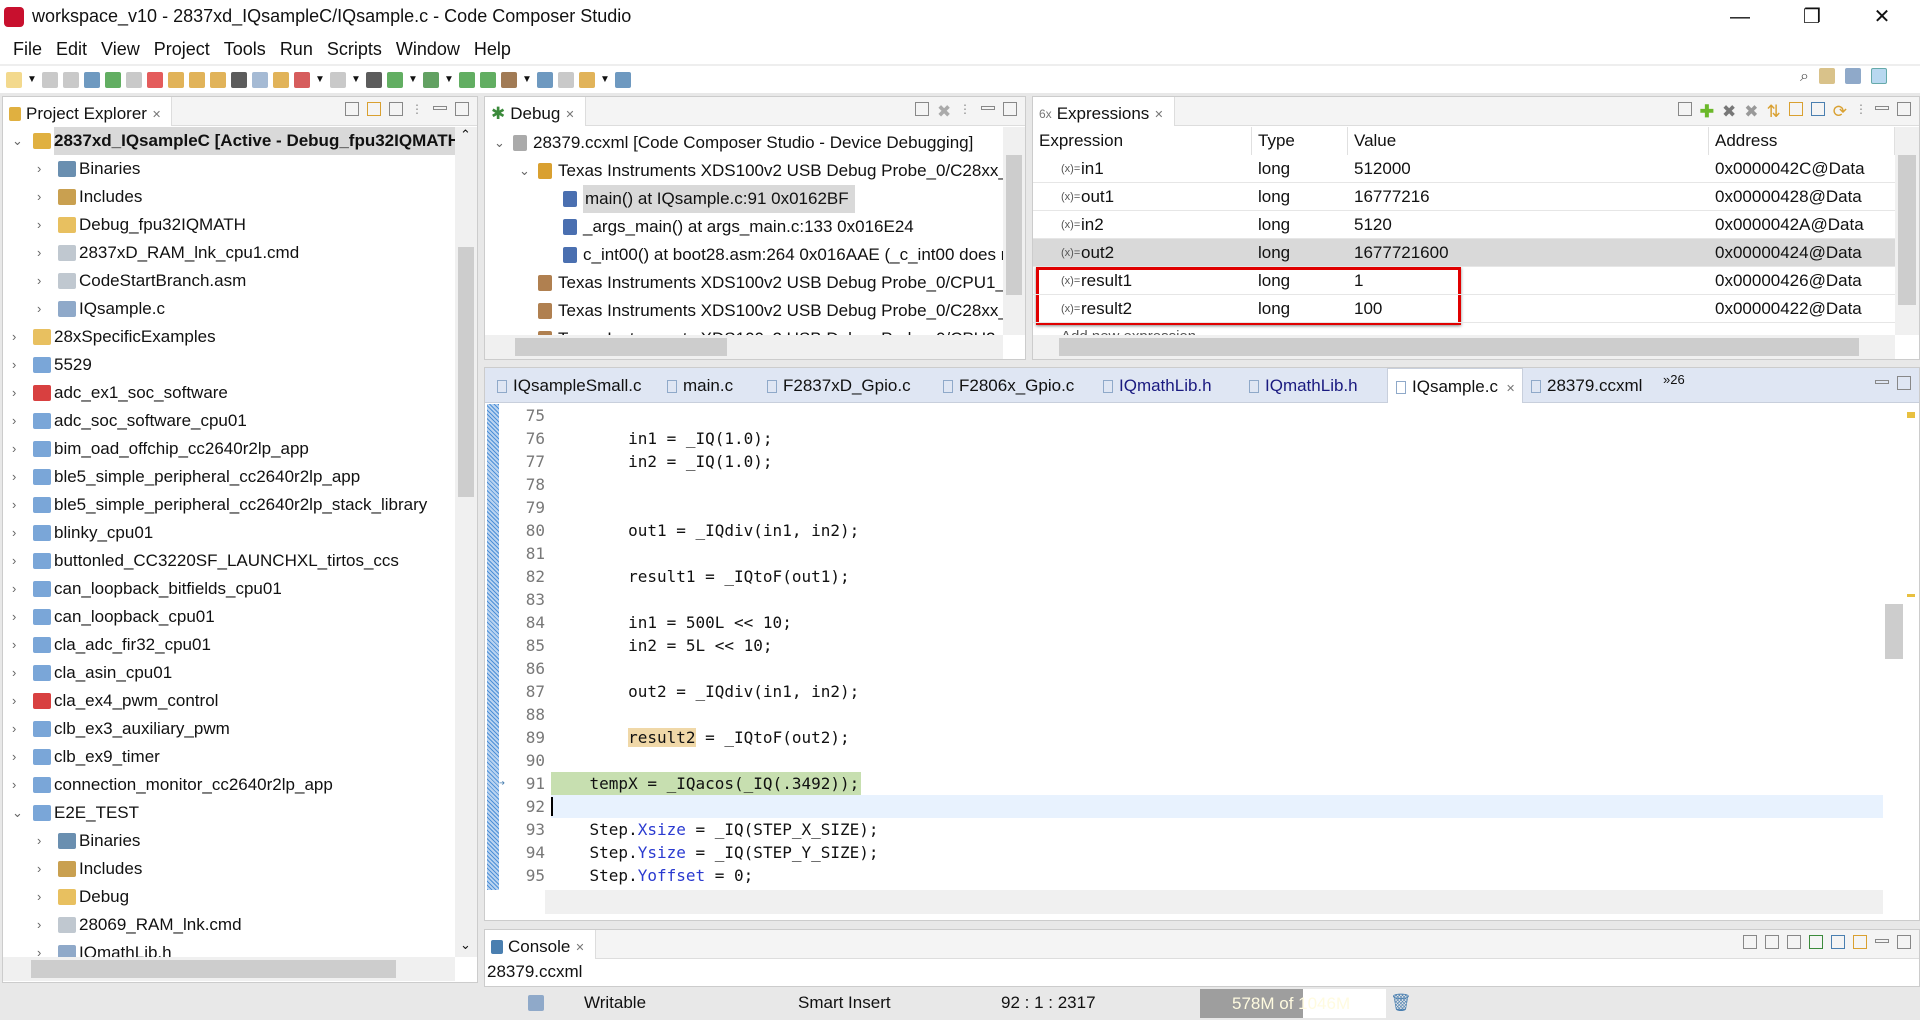 Image resolution: width=1920 pixels, height=1020 pixels. What do you see at coordinates (229, 561) in the screenshot?
I see `tree-item: › buttonled_CC3220SF_LAUNCHXL_tirtos_ccs` at bounding box center [229, 561].